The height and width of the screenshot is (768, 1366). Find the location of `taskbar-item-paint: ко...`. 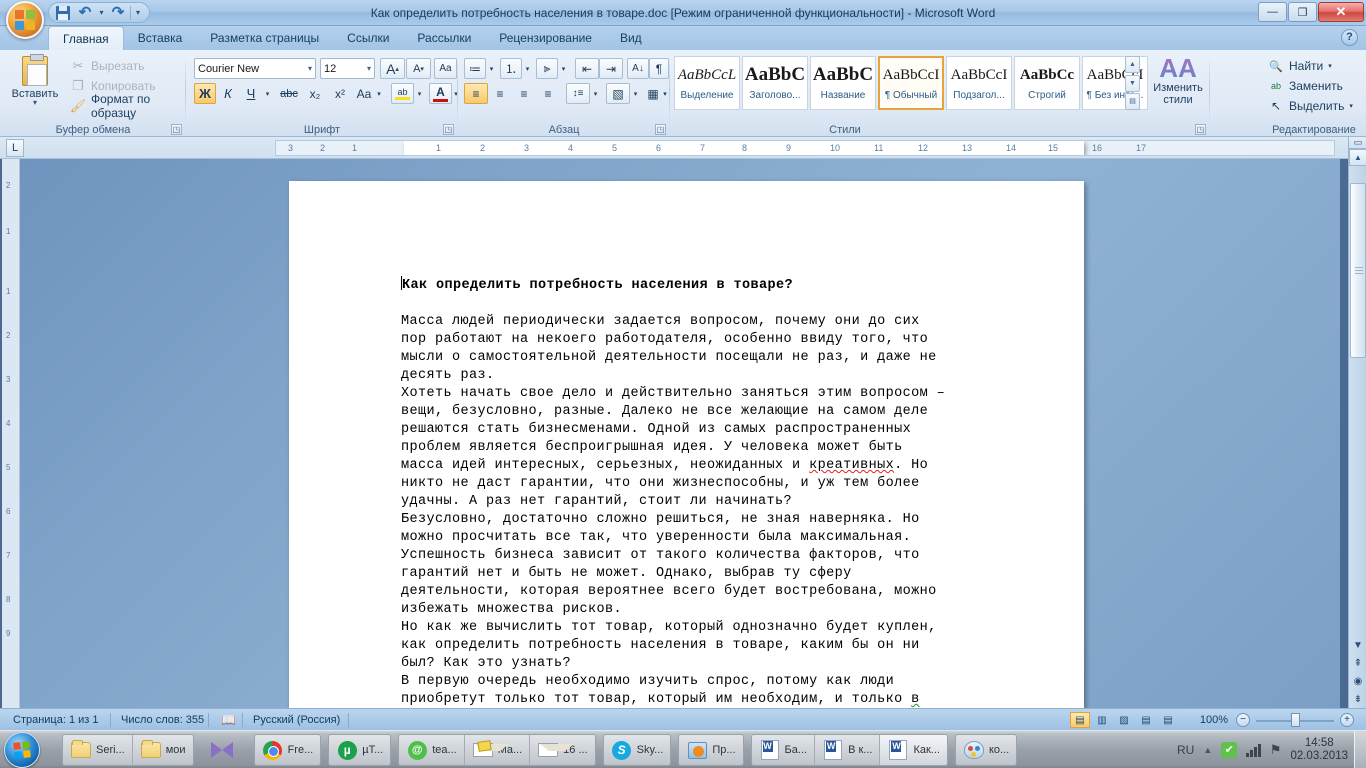

taskbar-item-paint: ко... is located at coordinates (986, 750).